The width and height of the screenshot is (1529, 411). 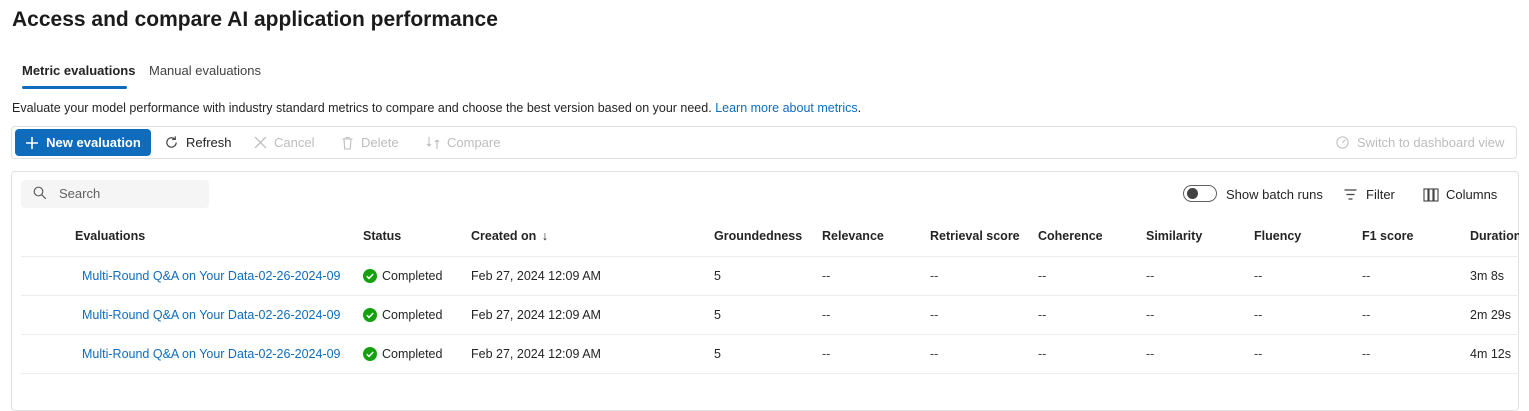 I want to click on header-created-on-label: Created on, so click(x=504, y=236).